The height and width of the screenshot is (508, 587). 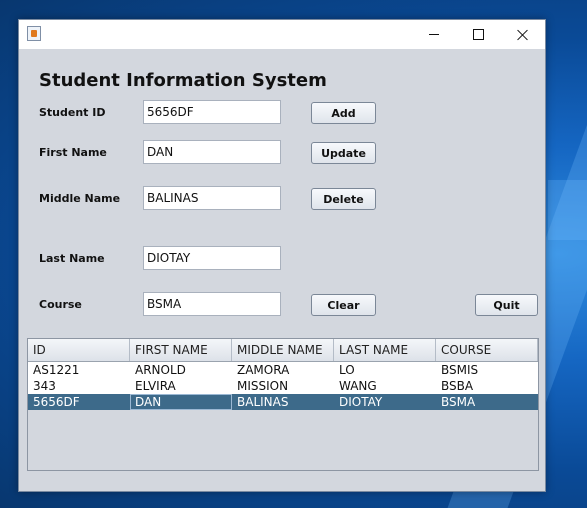 I want to click on table-cell: ELVIRA, so click(x=181, y=386).